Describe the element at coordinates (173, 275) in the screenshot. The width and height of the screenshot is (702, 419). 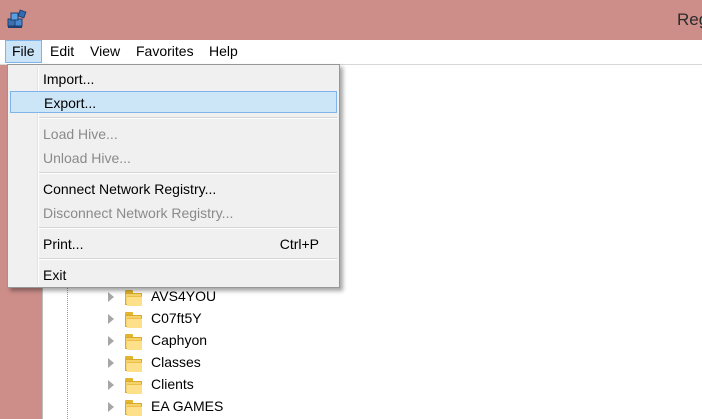
I see `menu-item-exit: Exit` at that location.